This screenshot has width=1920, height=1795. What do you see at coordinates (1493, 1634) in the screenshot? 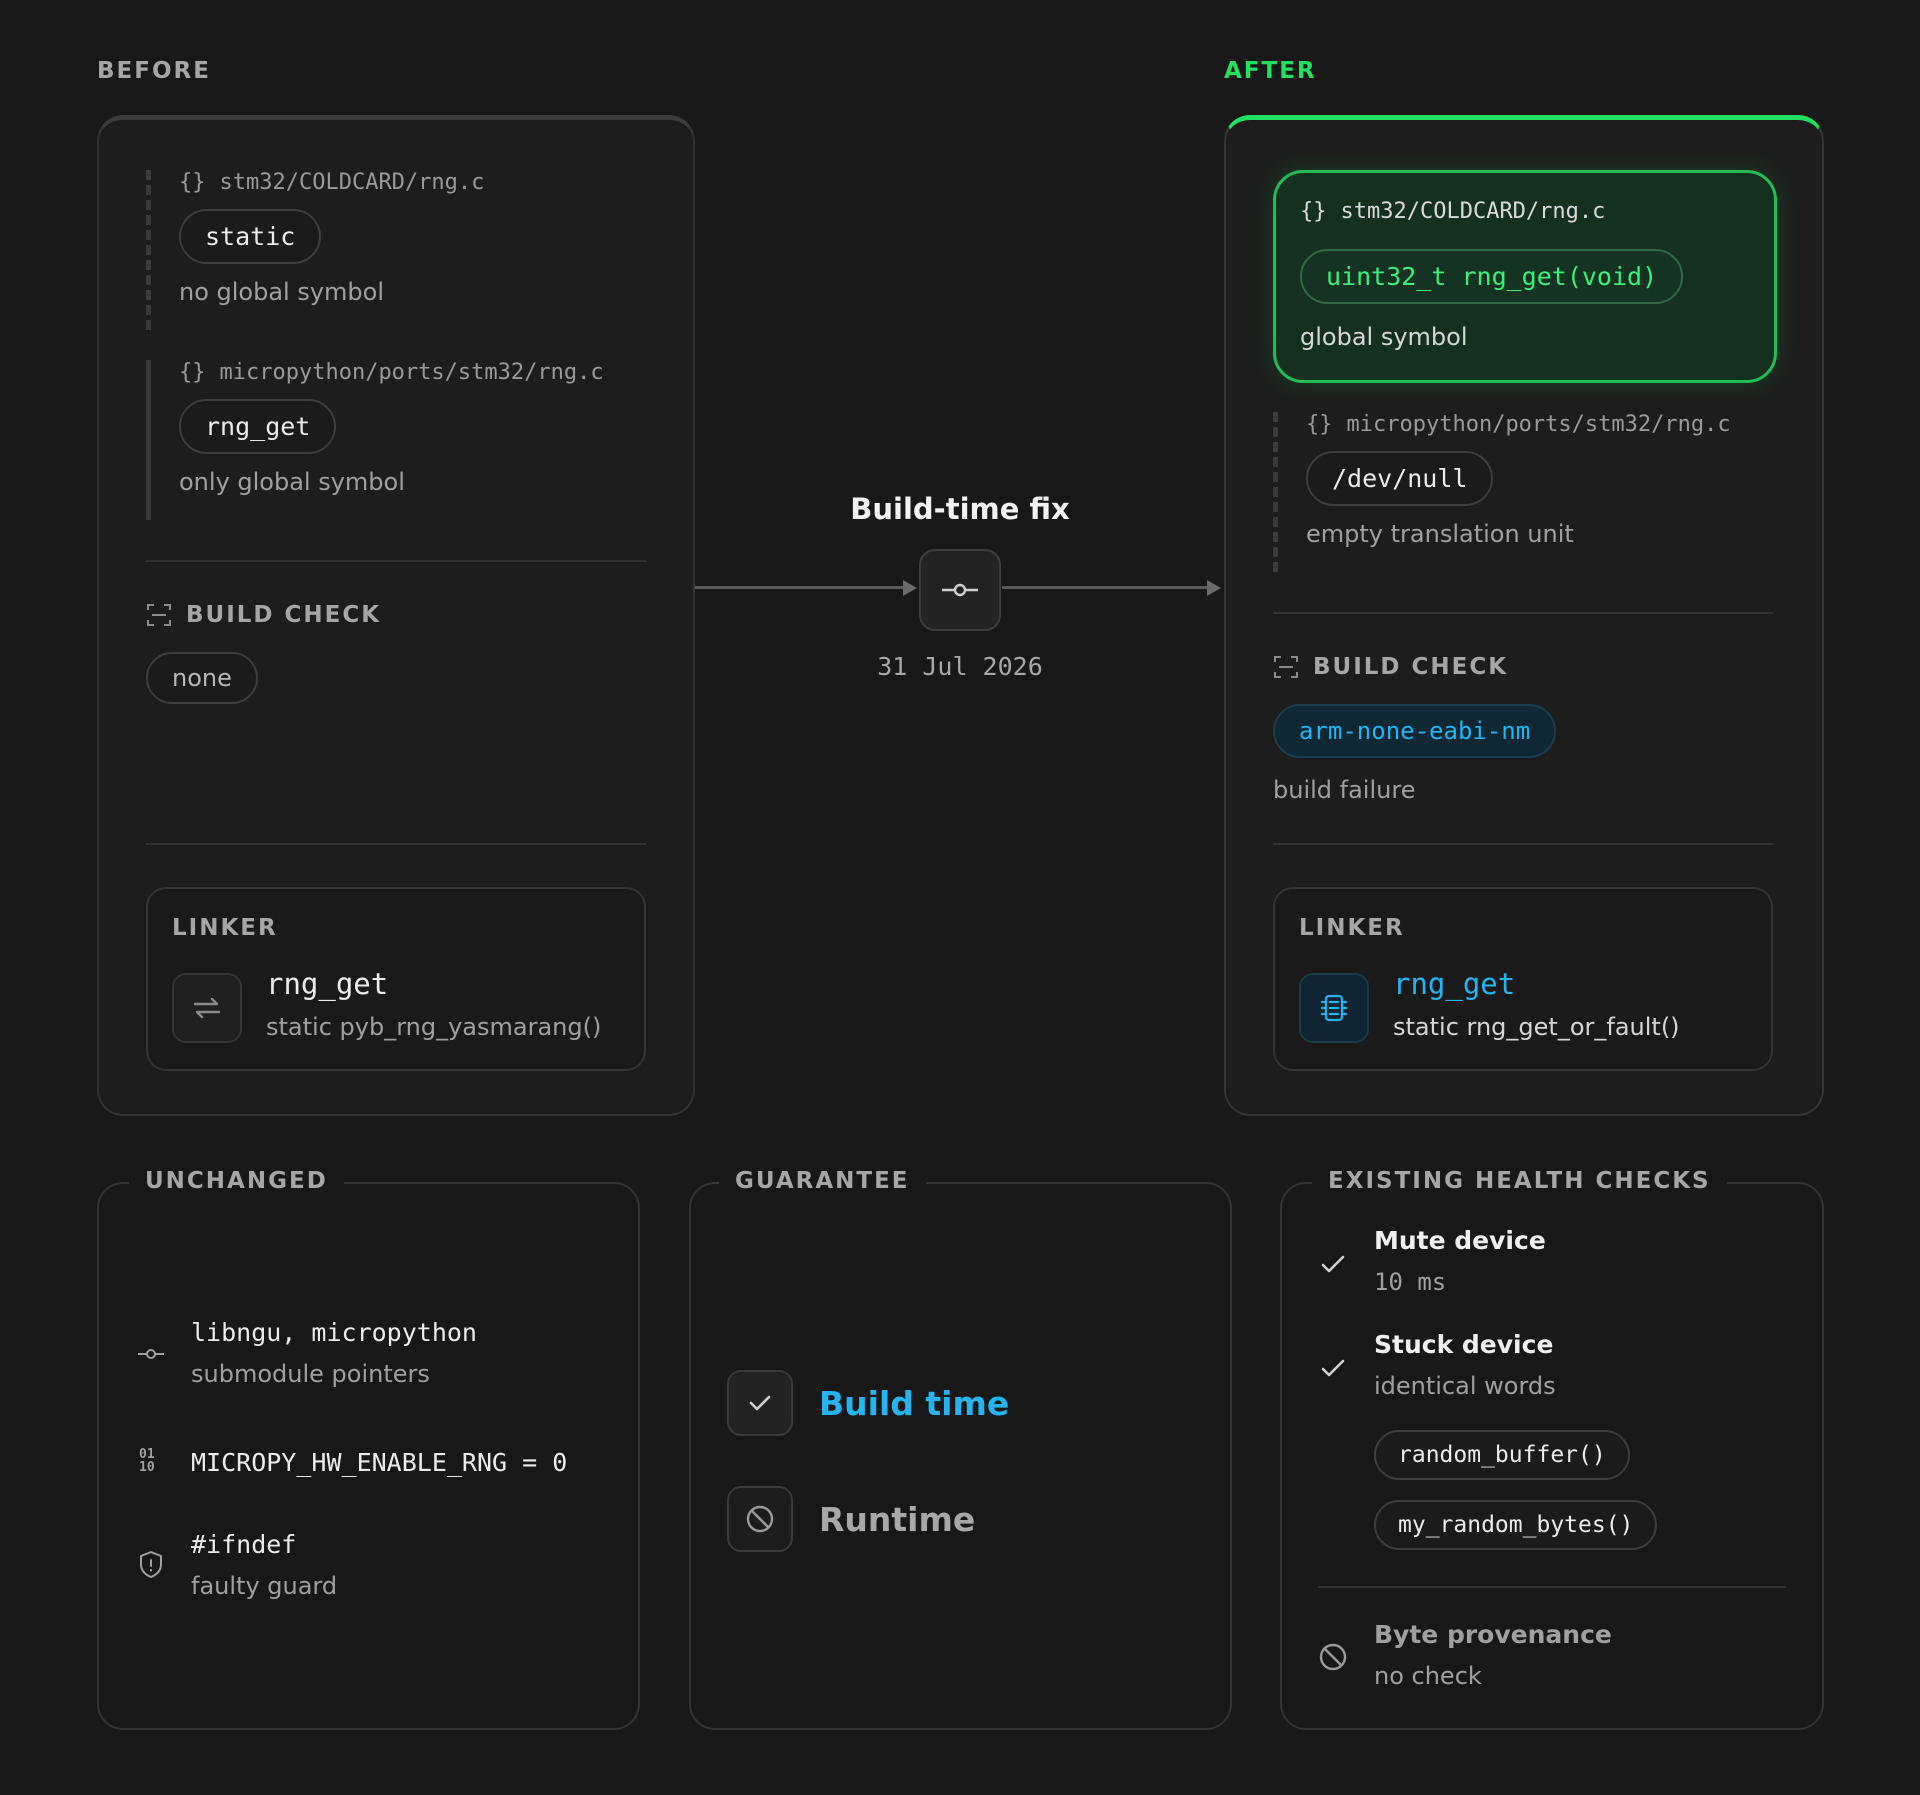
I see `health-check-missing-title: Byte provenance` at bounding box center [1493, 1634].